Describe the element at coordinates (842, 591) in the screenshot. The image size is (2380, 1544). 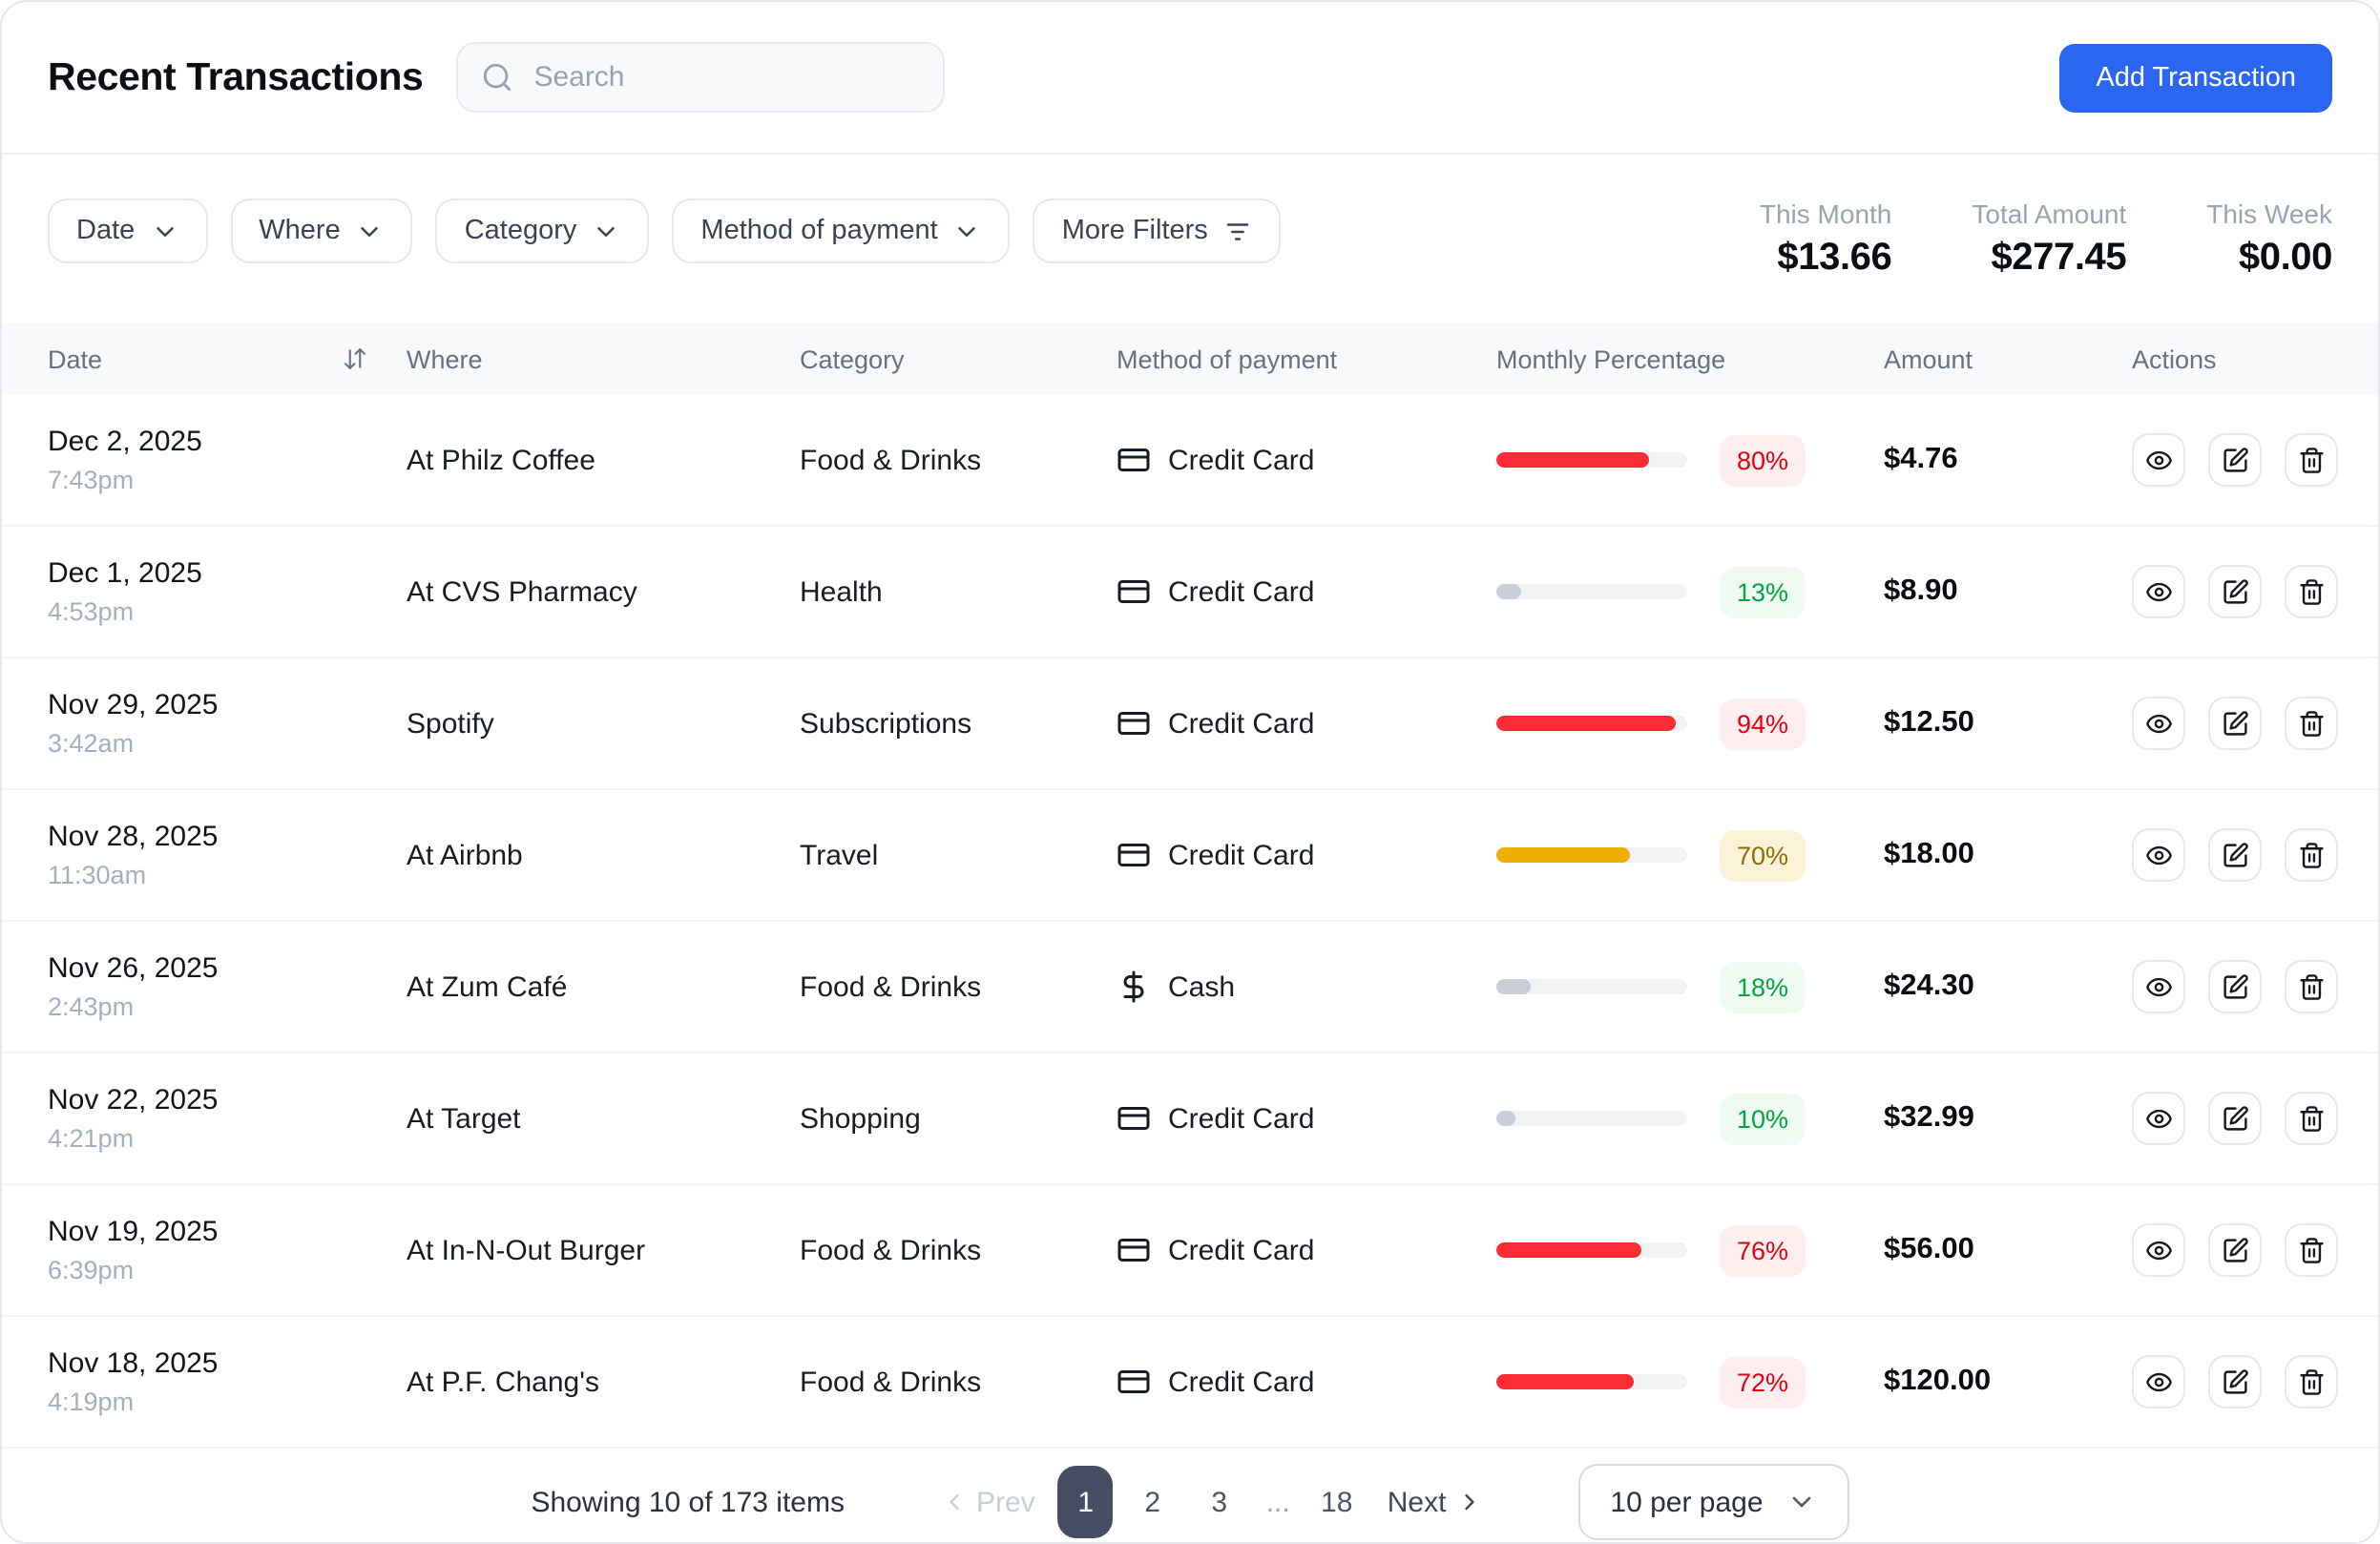
I see `category-cell: Health` at that location.